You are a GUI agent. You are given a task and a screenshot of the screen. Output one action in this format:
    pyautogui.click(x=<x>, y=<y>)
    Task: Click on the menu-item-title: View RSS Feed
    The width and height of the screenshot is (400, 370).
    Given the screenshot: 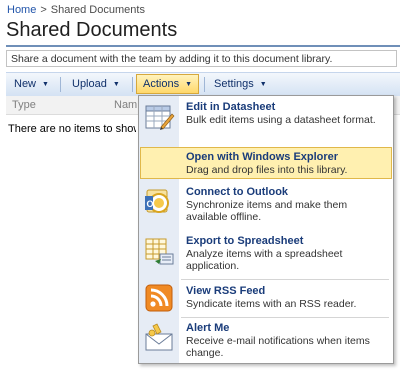 What is the action you would take?
    pyautogui.click(x=226, y=291)
    